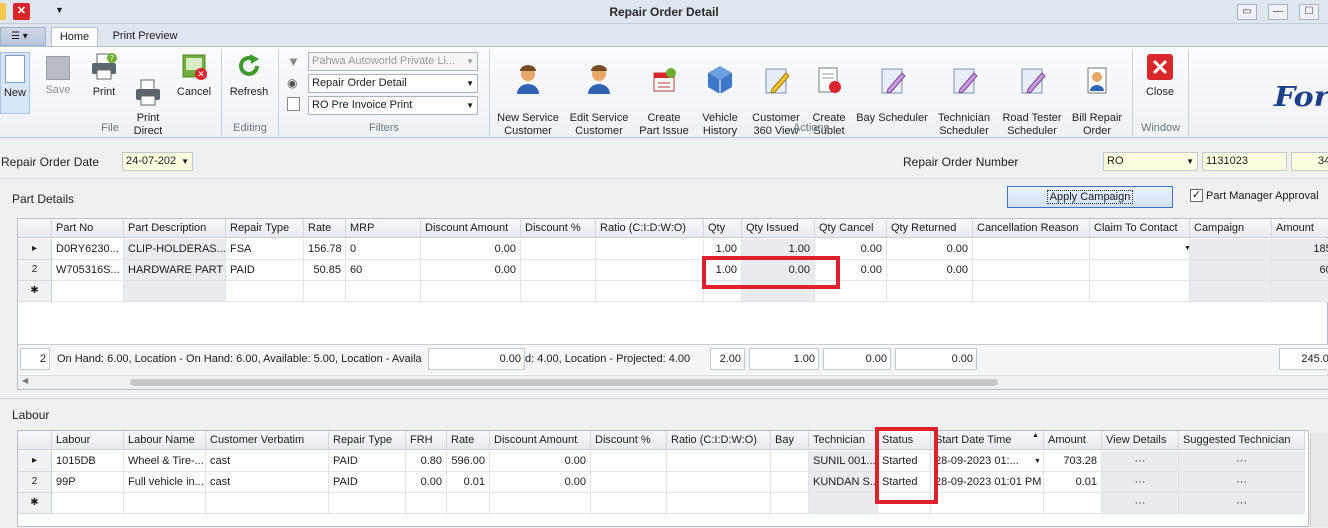 This screenshot has width=1328, height=528. Describe the element at coordinates (15, 83) in the screenshot. I see `new-button: New` at that location.